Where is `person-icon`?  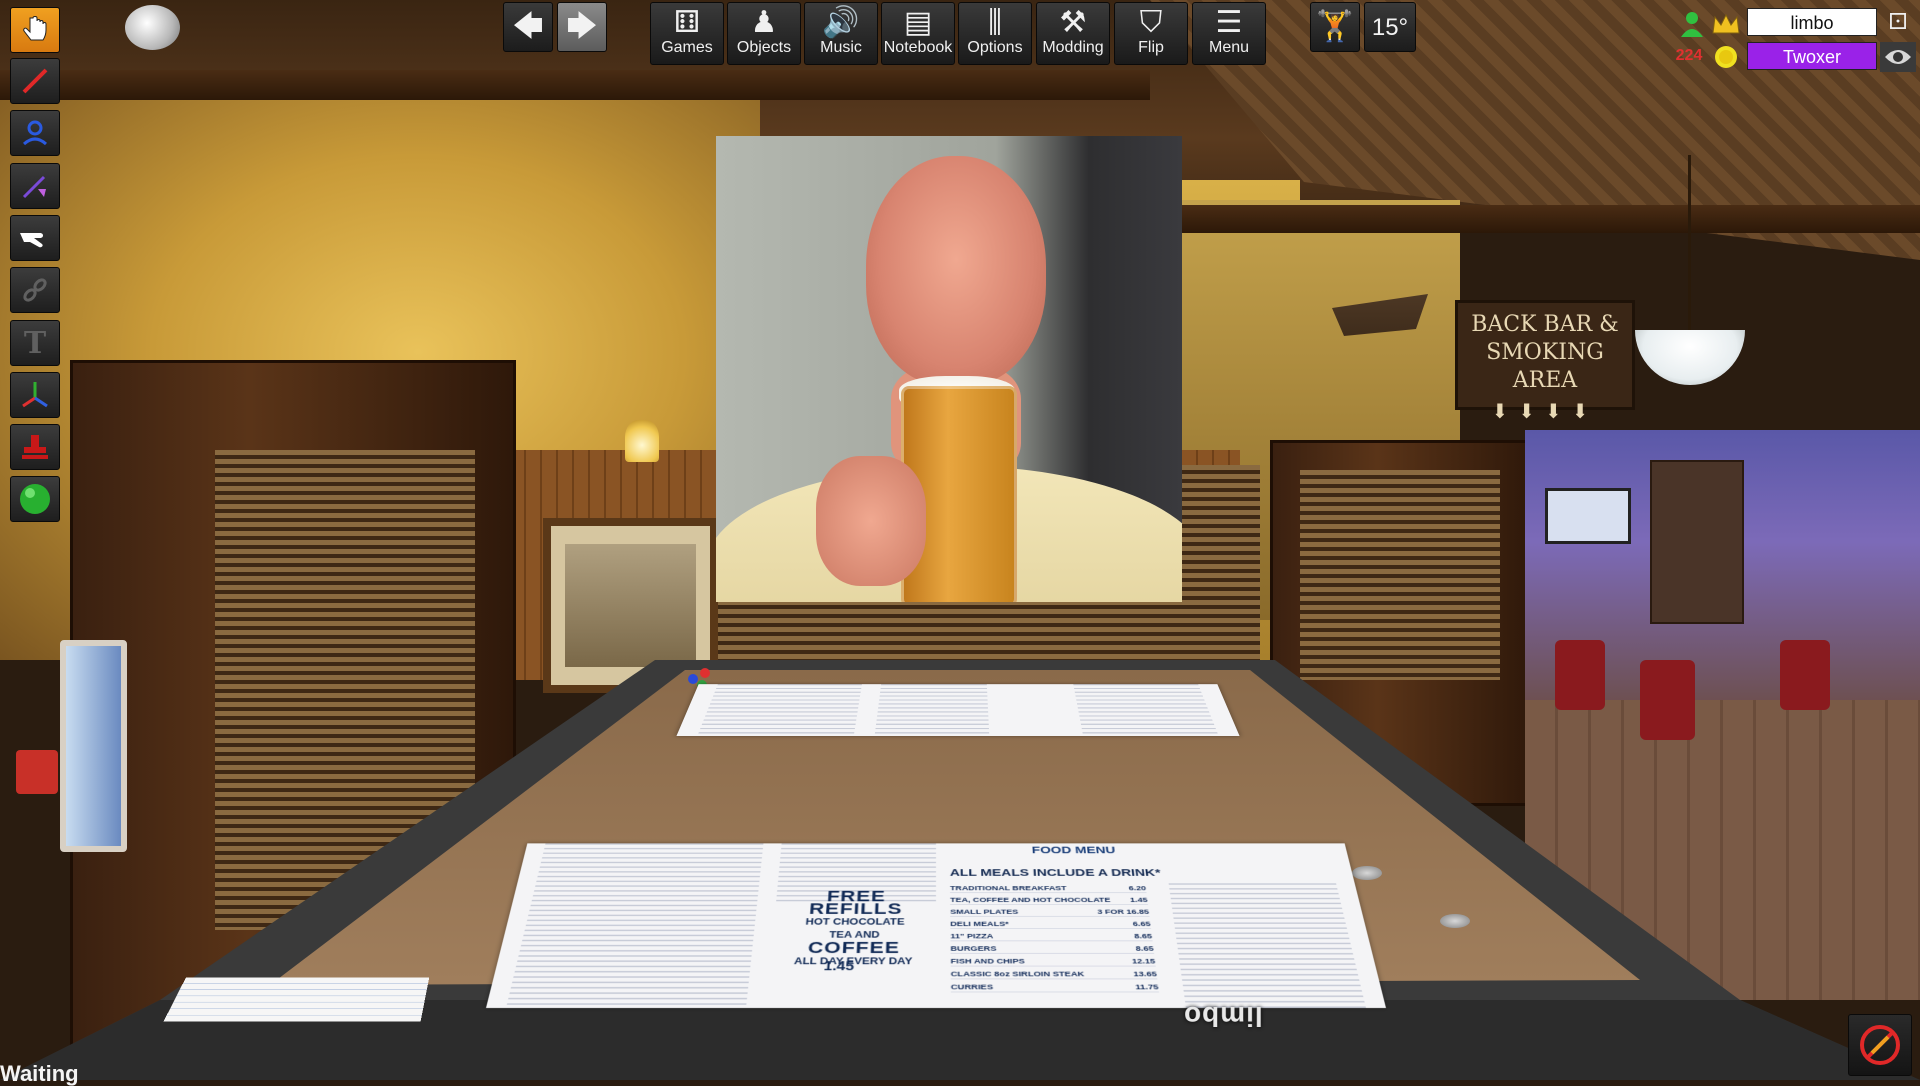 person-icon is located at coordinates (1692, 24).